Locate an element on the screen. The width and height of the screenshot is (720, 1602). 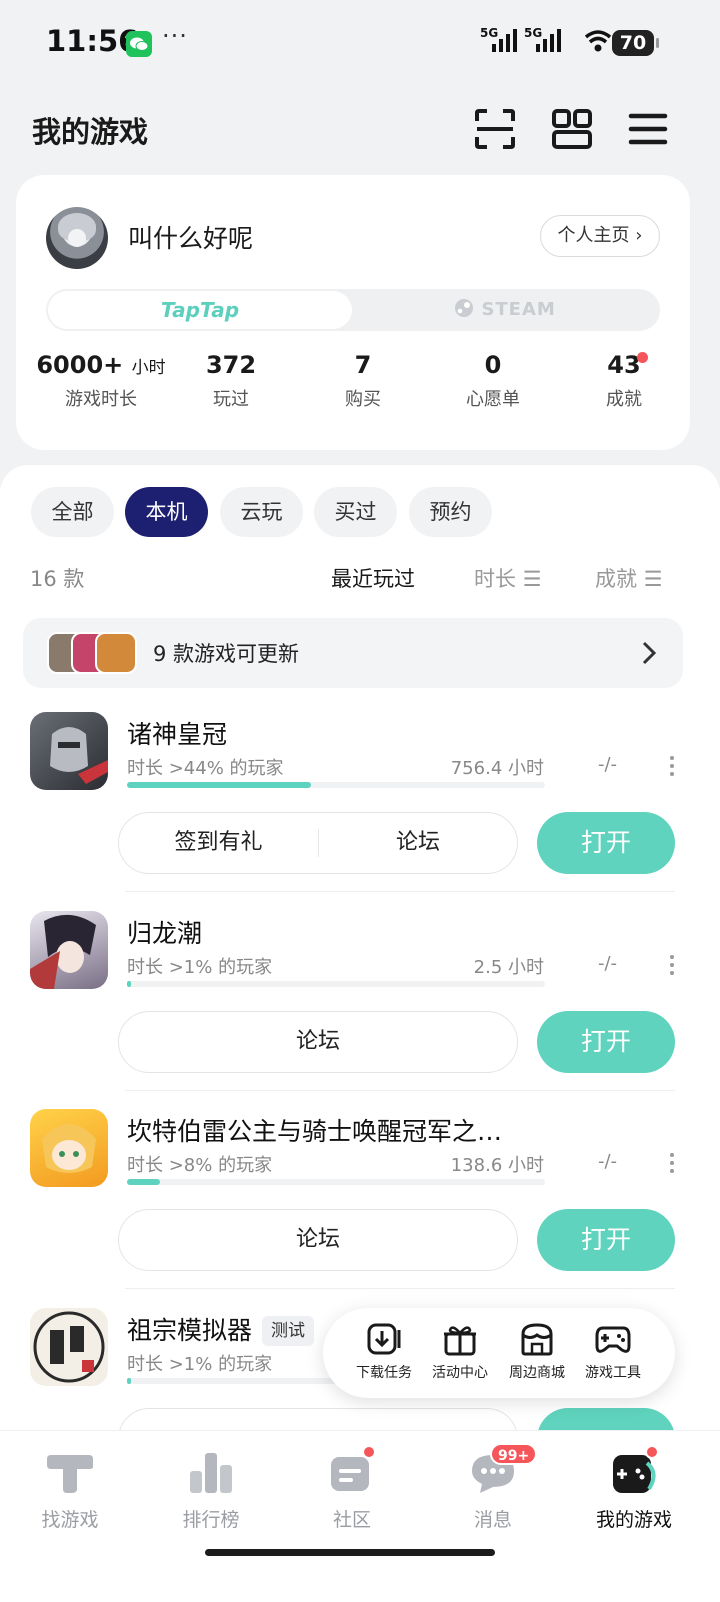
tab-messages: 消息 99+ is located at coordinates (493, 1487).